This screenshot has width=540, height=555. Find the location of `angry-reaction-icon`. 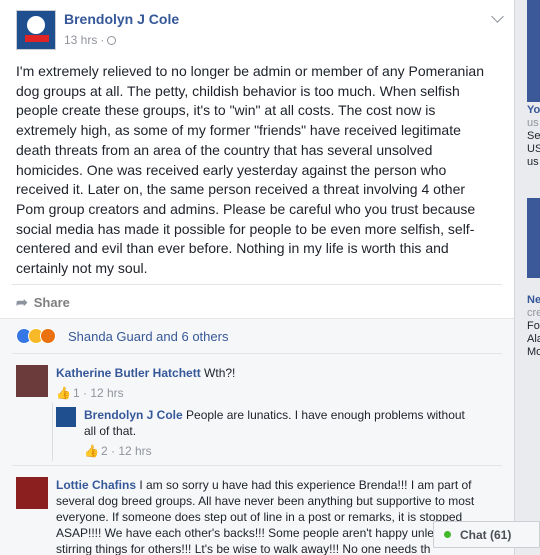

angry-reaction-icon is located at coordinates (48, 336).